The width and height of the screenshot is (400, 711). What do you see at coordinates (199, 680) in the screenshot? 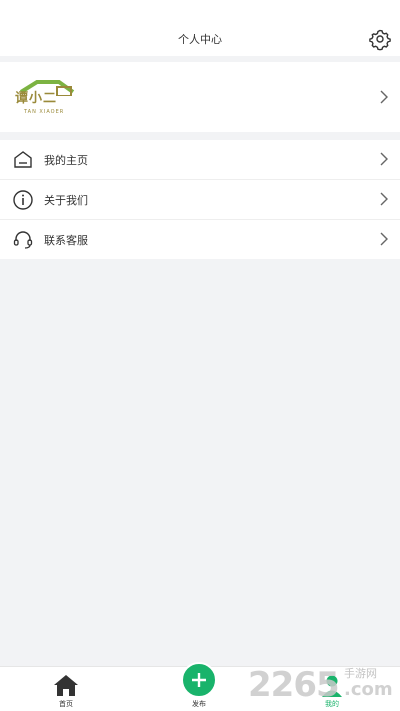
I see `plus-icon` at bounding box center [199, 680].